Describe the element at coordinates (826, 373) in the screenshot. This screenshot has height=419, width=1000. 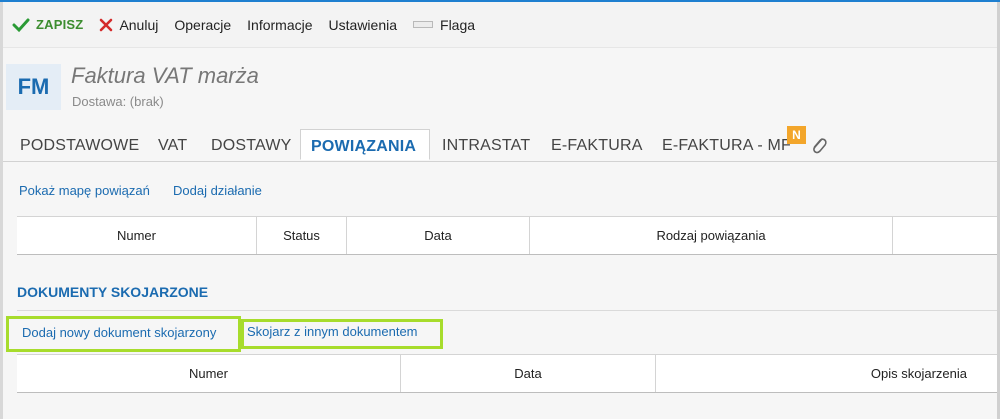
I see `column-header-opis: Opis skojarzenia` at that location.